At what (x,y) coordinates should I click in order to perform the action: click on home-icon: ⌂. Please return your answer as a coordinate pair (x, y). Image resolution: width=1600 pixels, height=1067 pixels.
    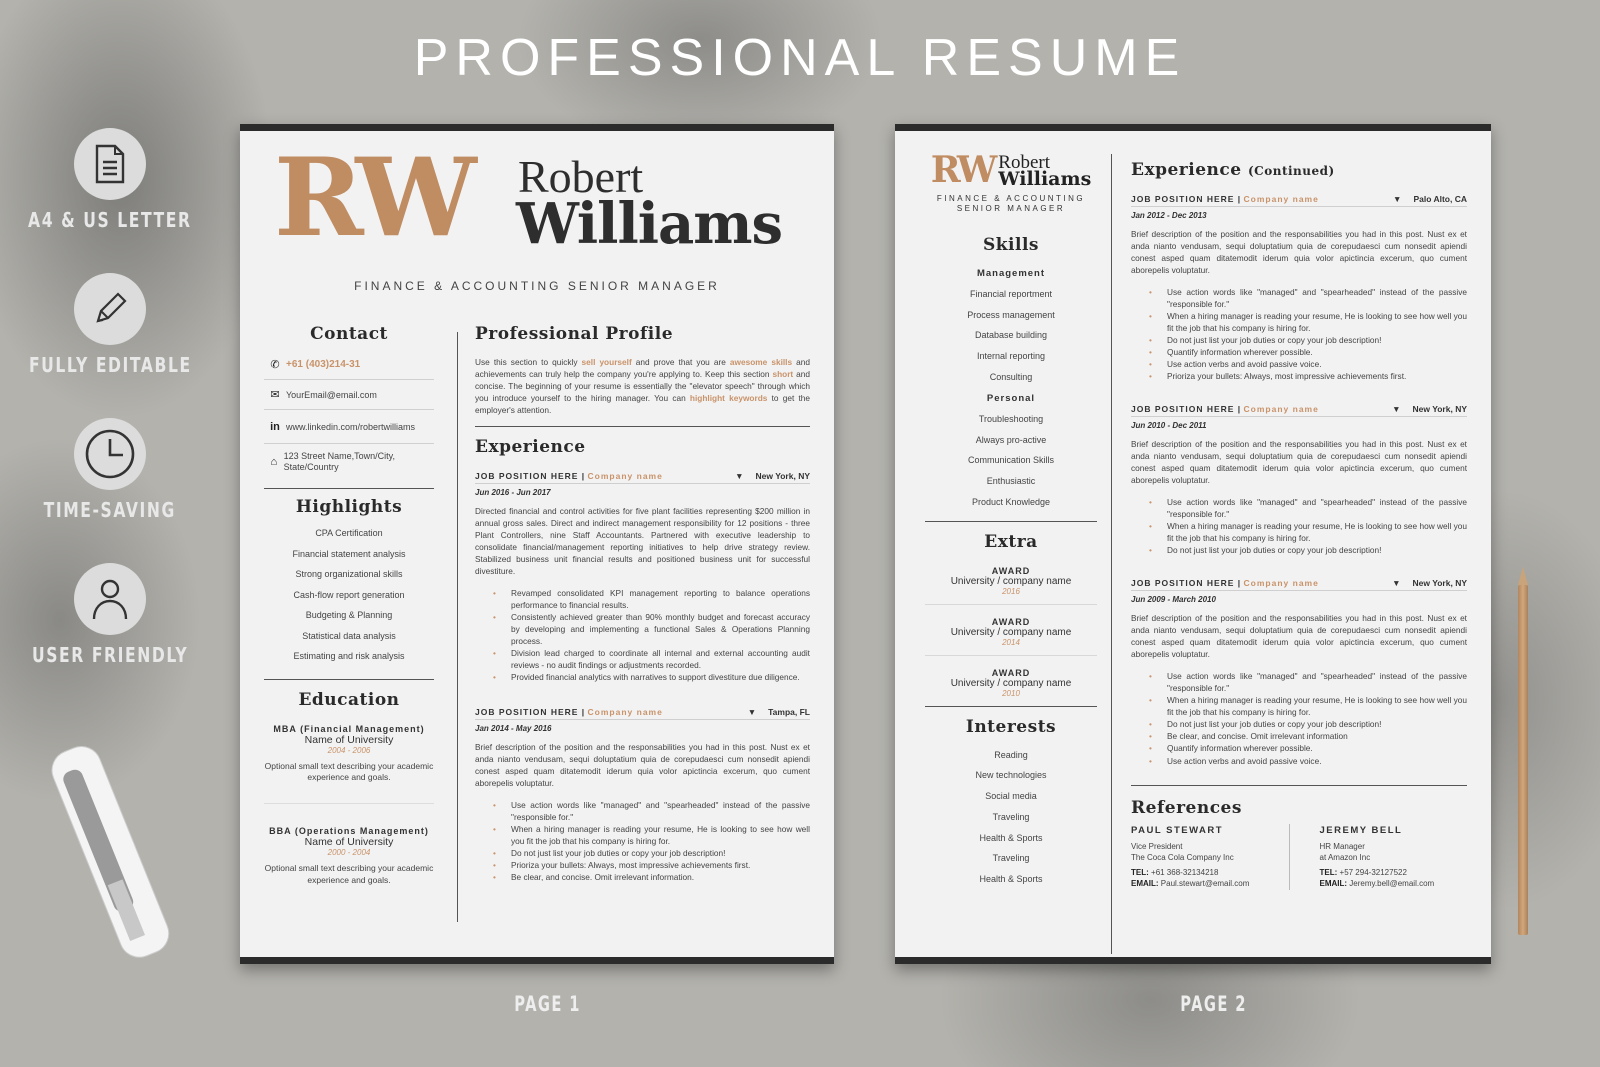
    Looking at the image, I should click on (274, 462).